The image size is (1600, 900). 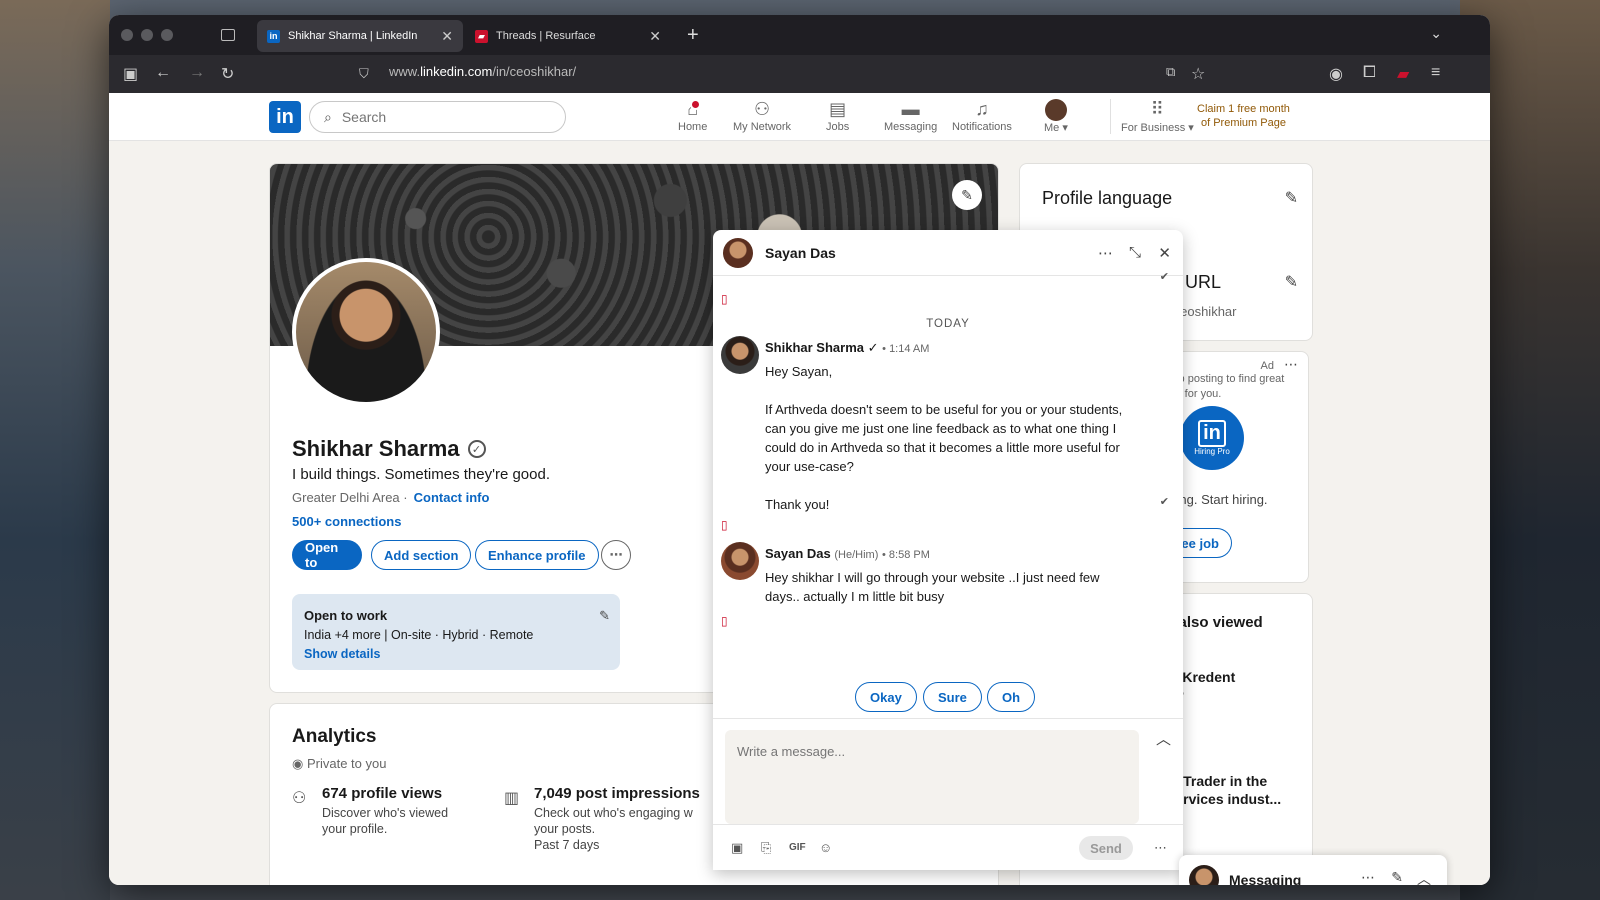 What do you see at coordinates (886, 697) in the screenshot?
I see `quick-reply-okay: Okay` at bounding box center [886, 697].